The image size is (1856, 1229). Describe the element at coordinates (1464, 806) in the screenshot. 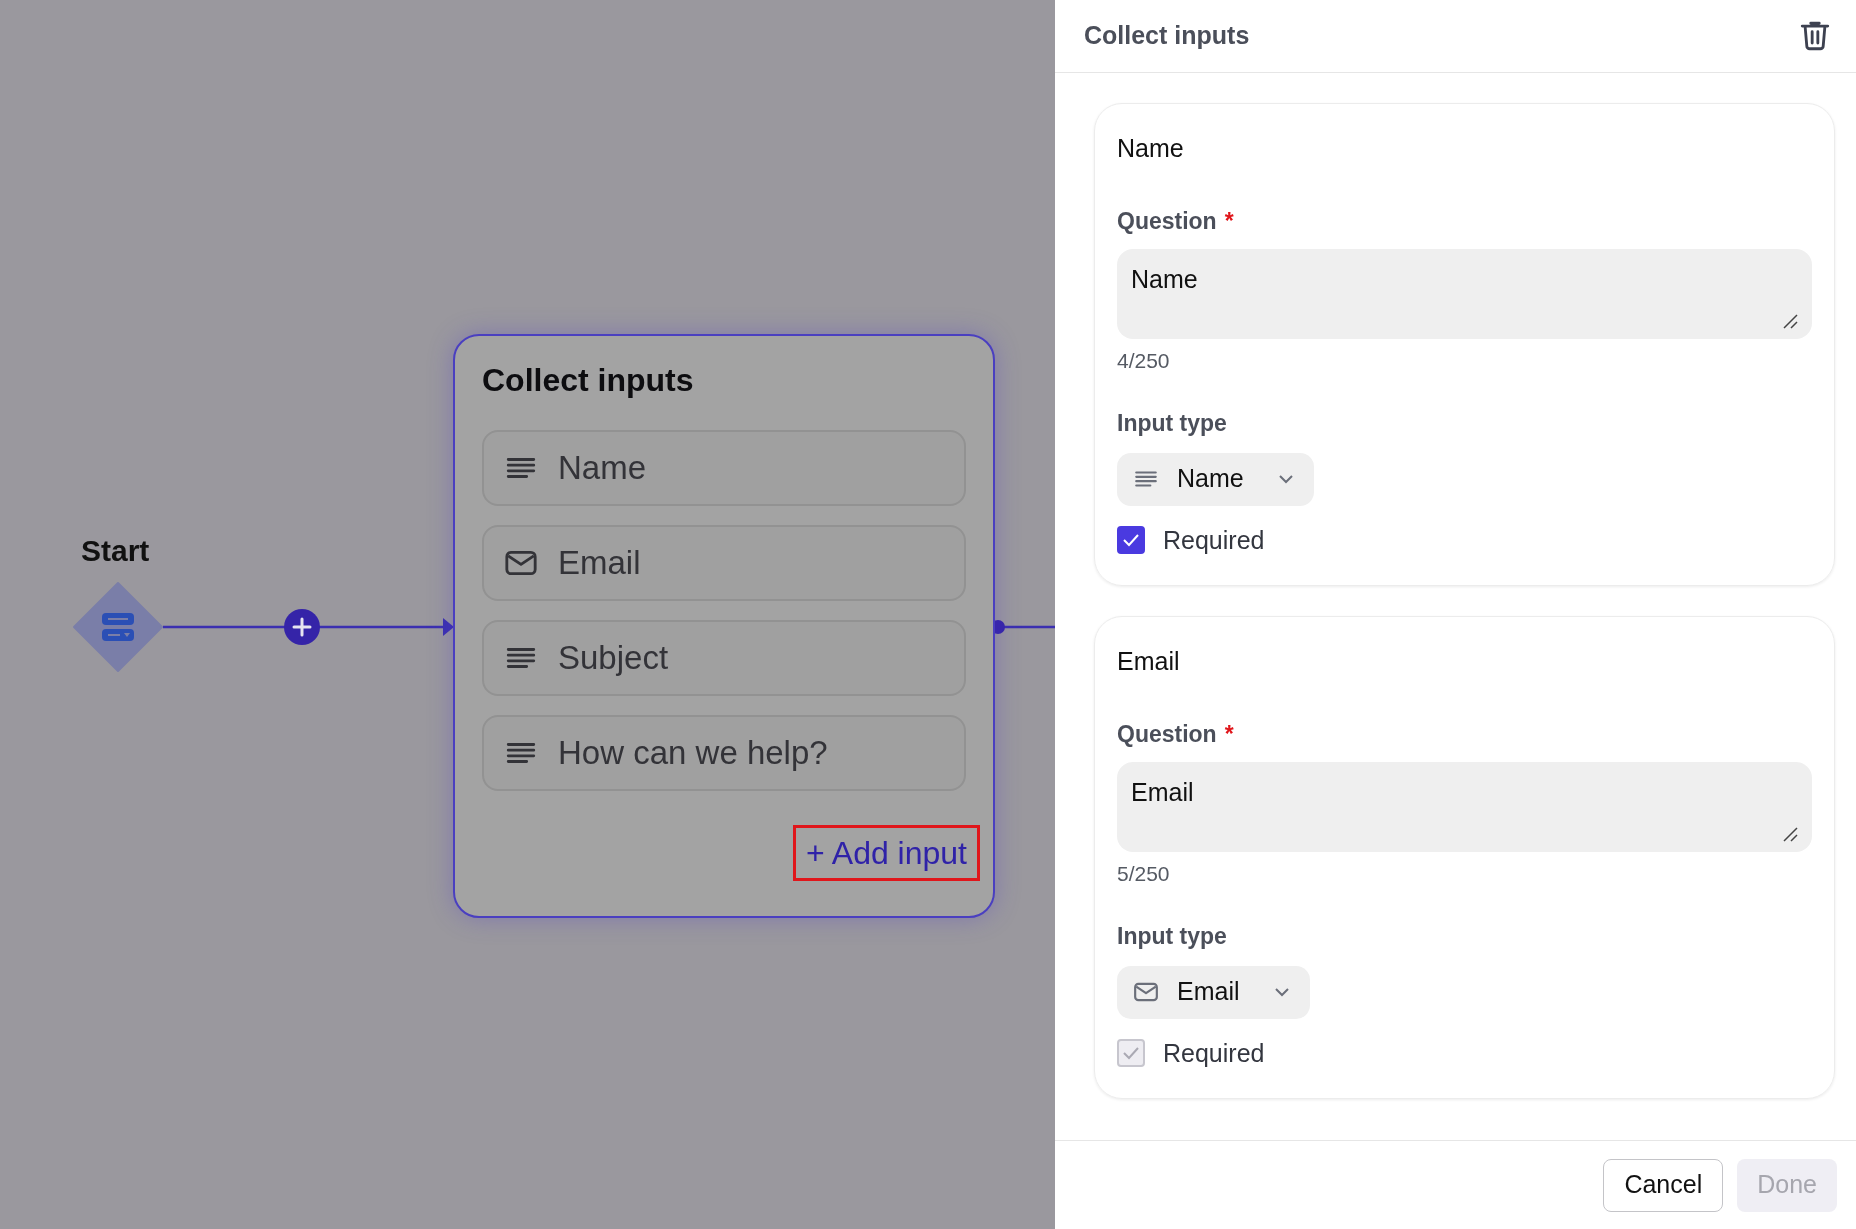

I see `question-field: Email` at that location.